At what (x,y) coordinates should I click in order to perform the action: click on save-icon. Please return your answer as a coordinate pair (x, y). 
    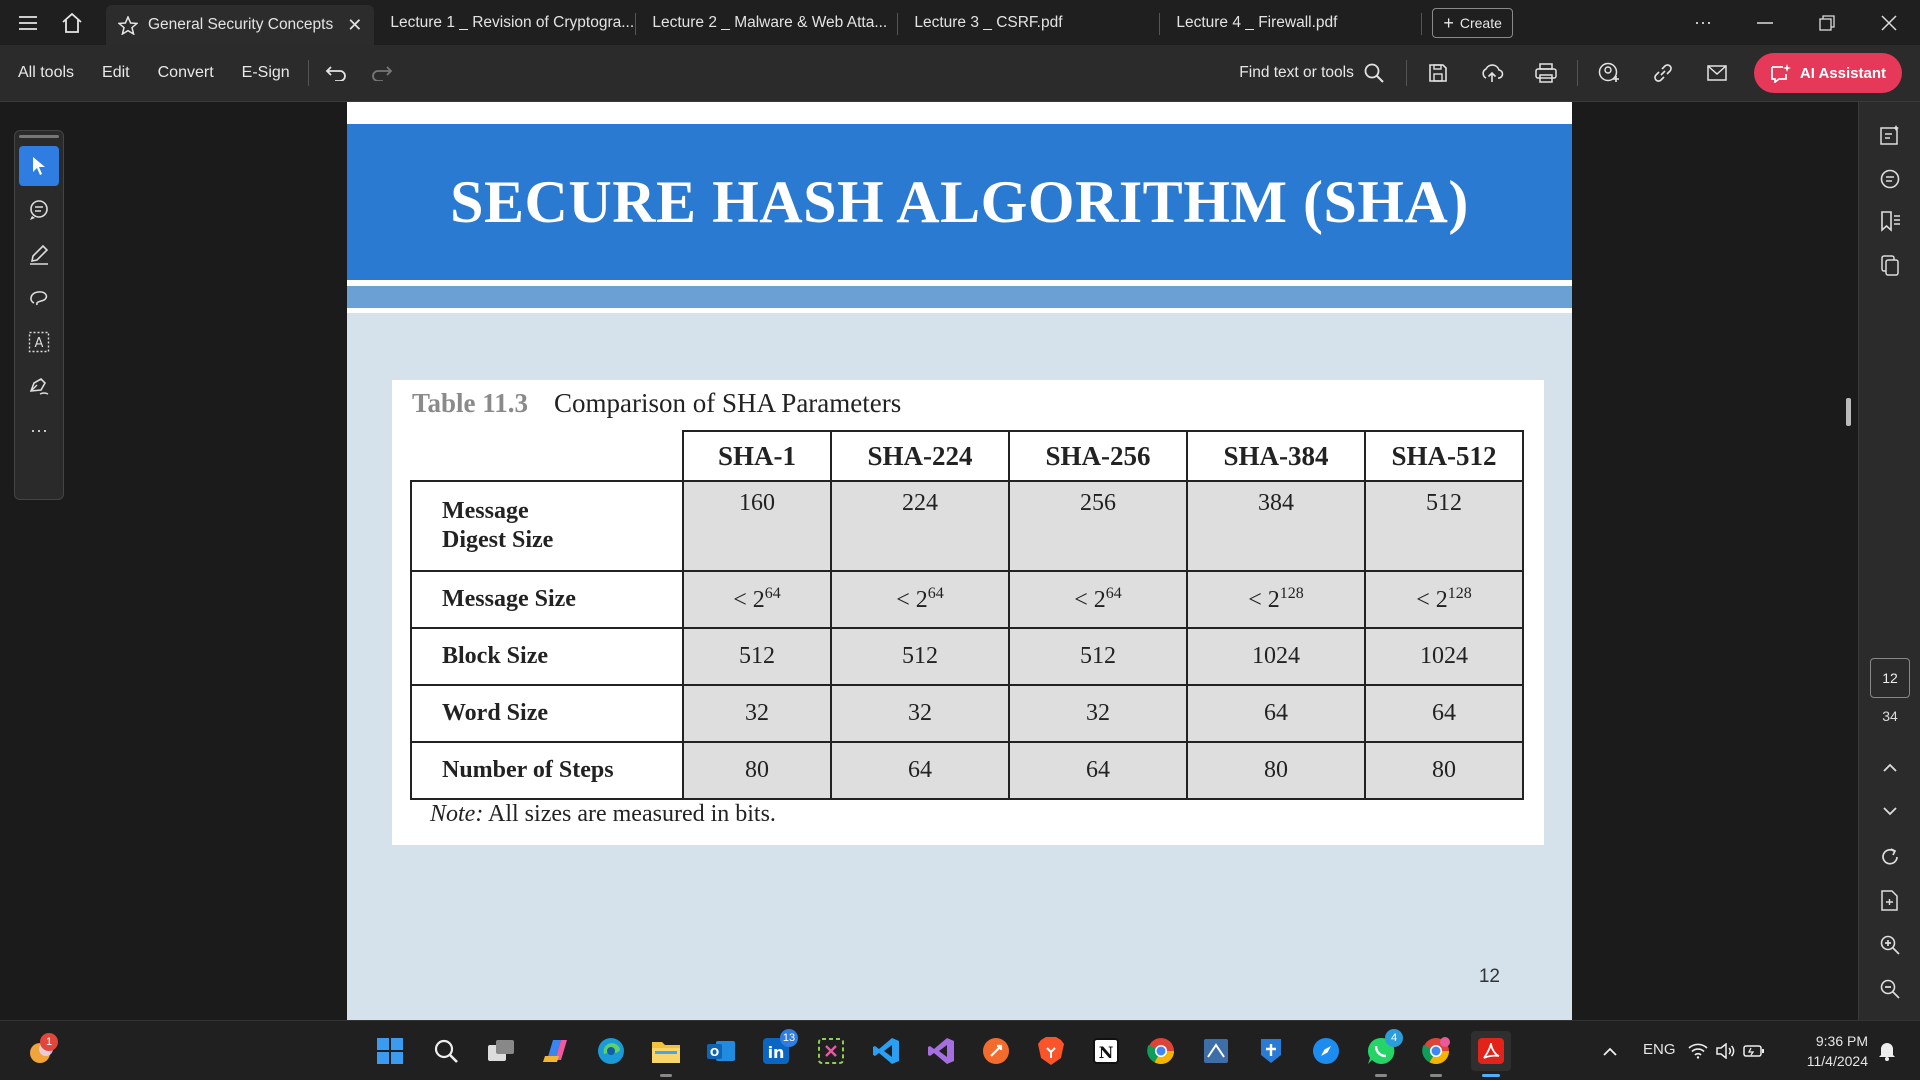
    Looking at the image, I should click on (1438, 73).